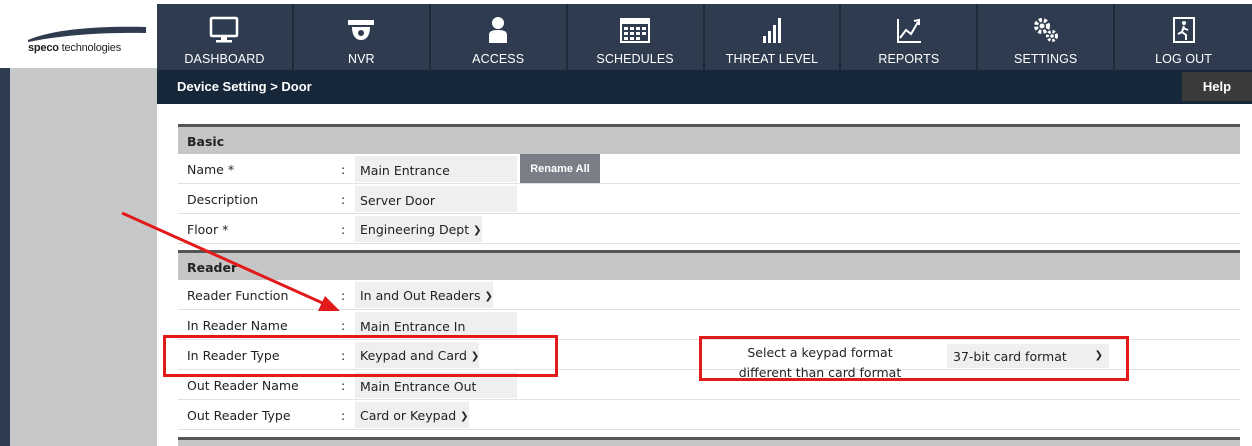 The height and width of the screenshot is (446, 1252). Describe the element at coordinates (83, 257) in the screenshot. I see `left-sidebar` at that location.